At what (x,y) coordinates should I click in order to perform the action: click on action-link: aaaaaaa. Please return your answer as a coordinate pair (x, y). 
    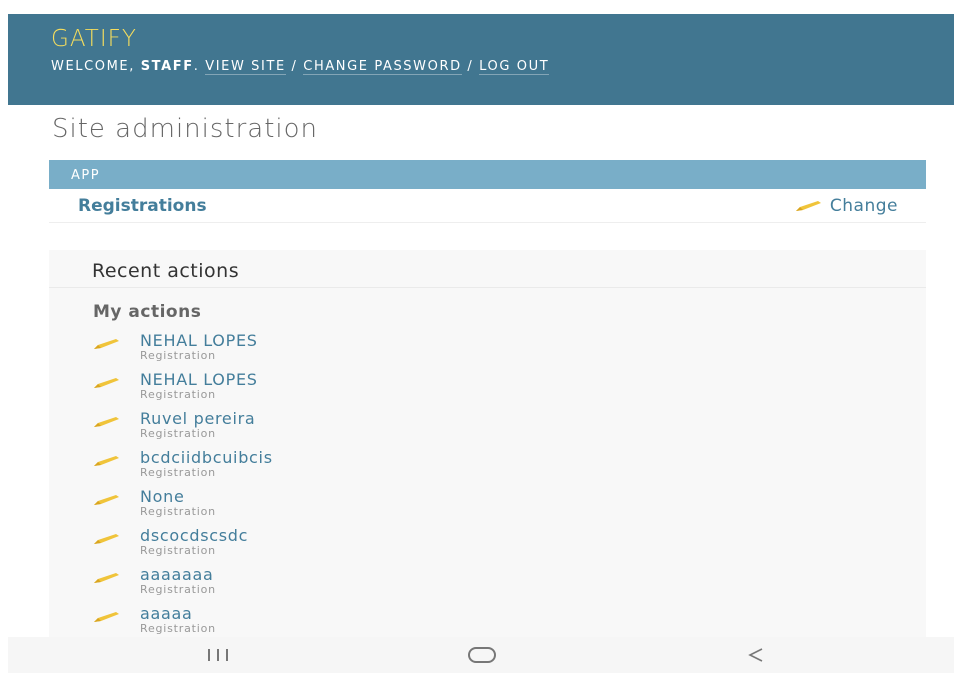
    Looking at the image, I should click on (206, 574).